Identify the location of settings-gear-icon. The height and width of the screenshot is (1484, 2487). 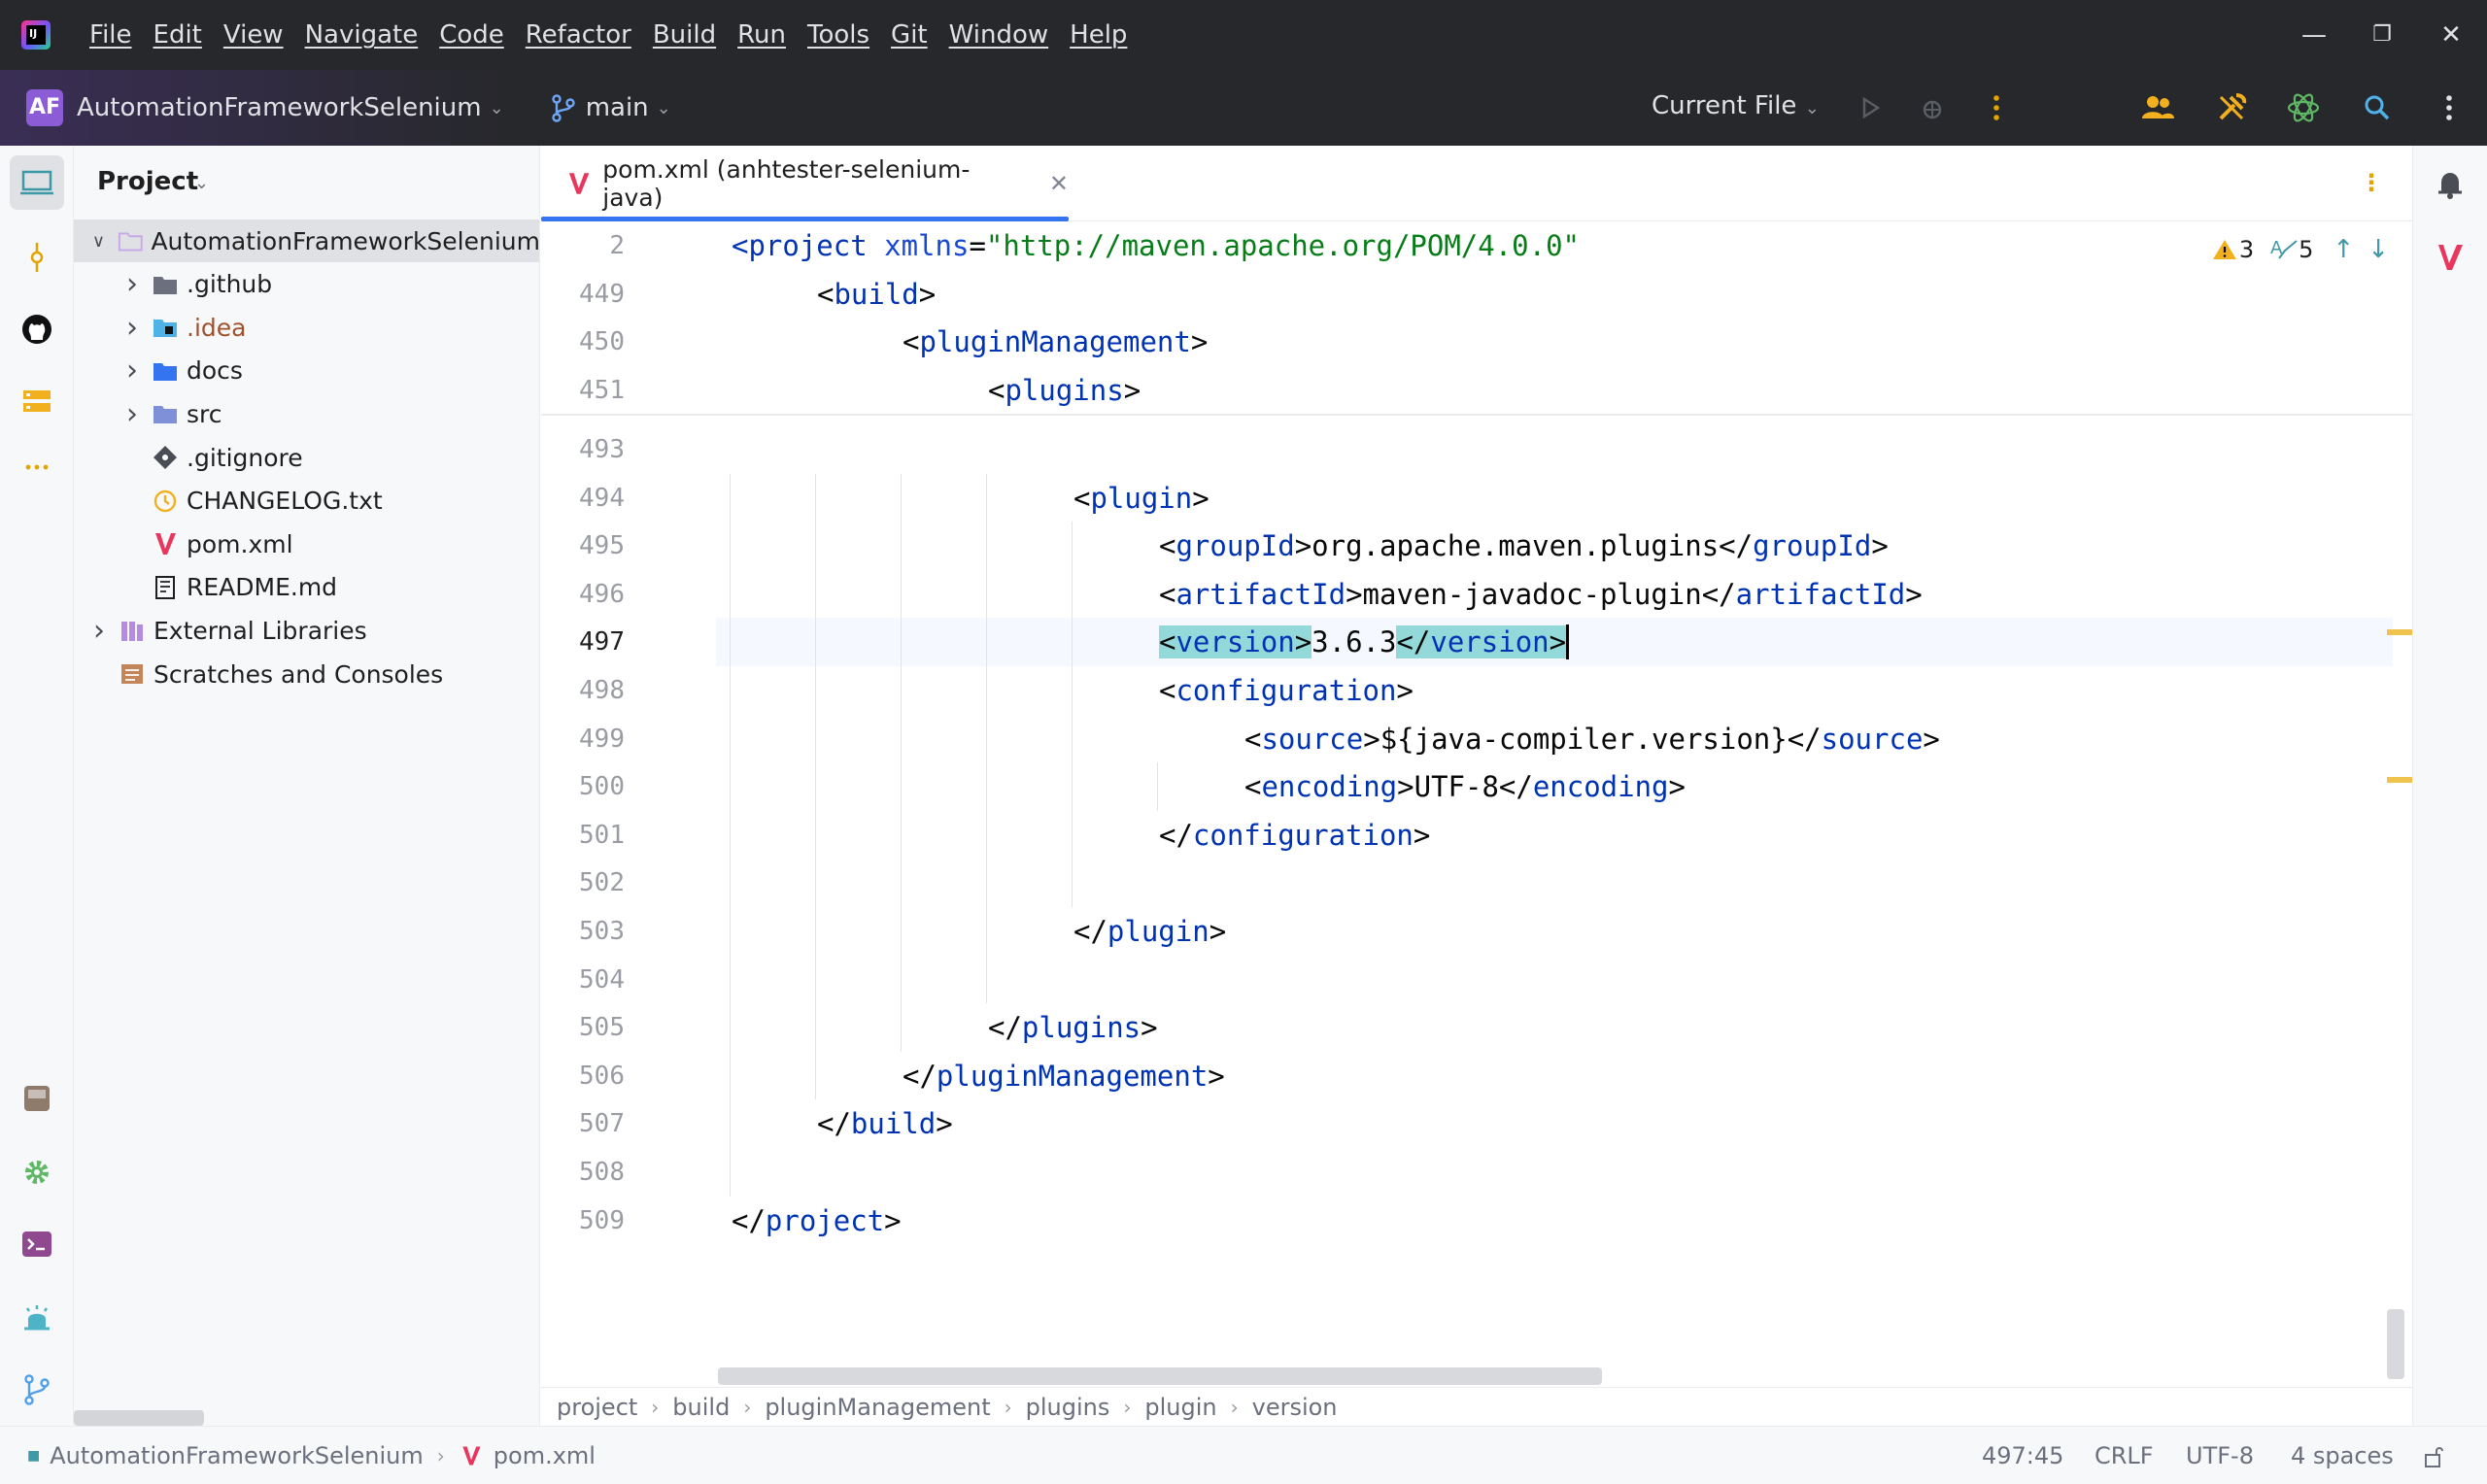
(36, 1172).